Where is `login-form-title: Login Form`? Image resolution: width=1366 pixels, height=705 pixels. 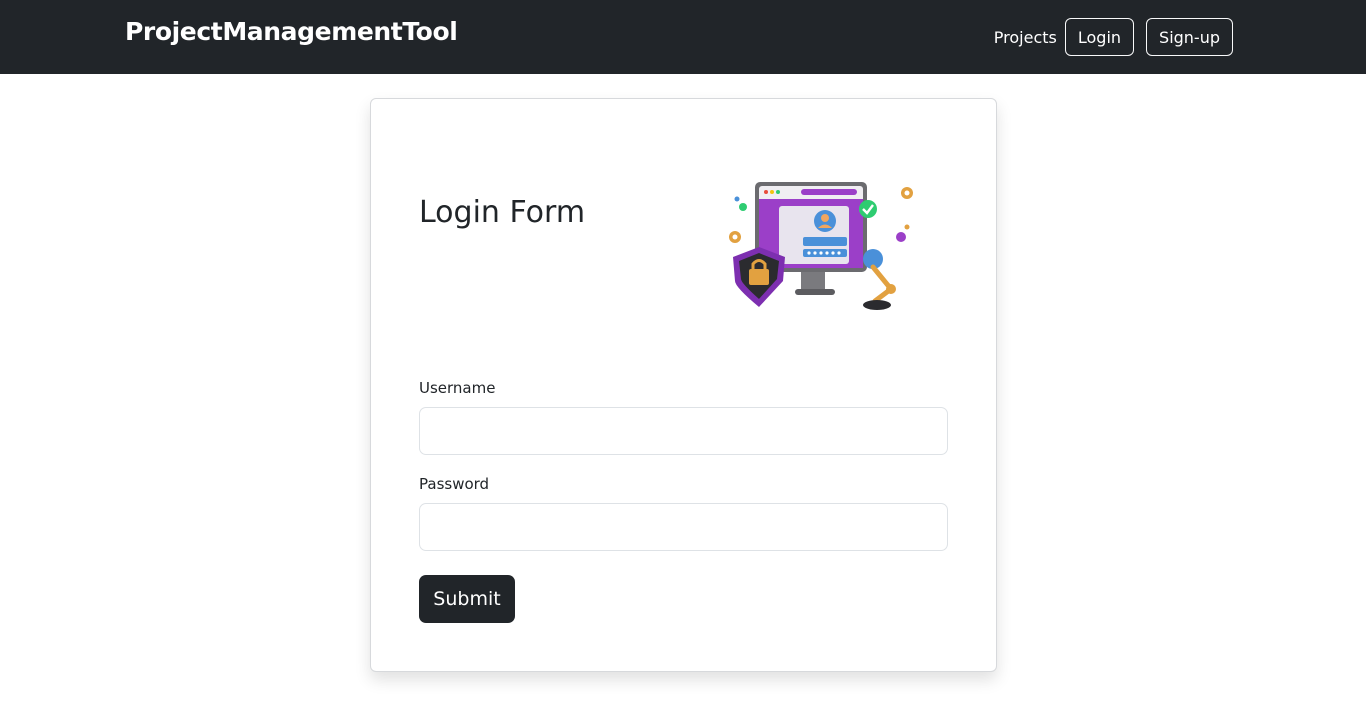
login-form-title: Login Form is located at coordinates (502, 212).